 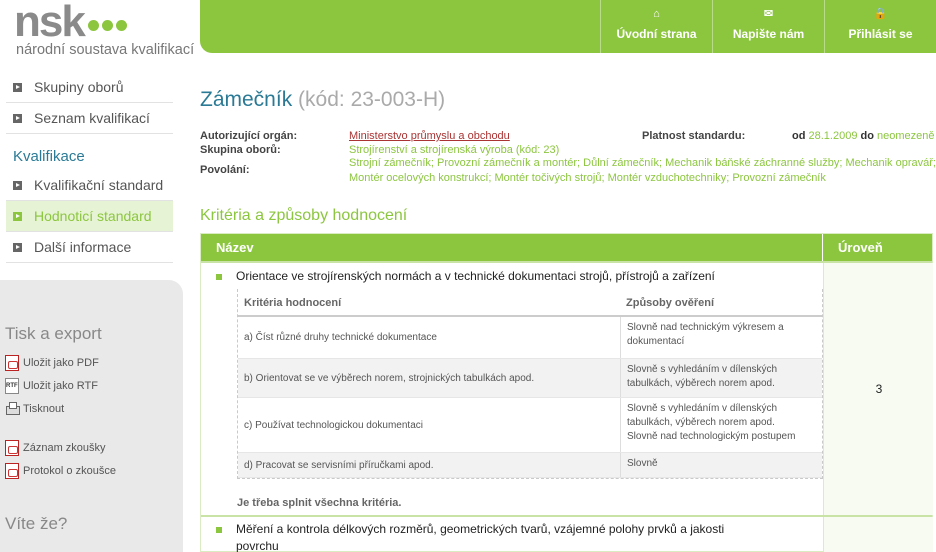 What do you see at coordinates (656, 34) in the screenshot?
I see `nav-home-label: Úvodní strana` at bounding box center [656, 34].